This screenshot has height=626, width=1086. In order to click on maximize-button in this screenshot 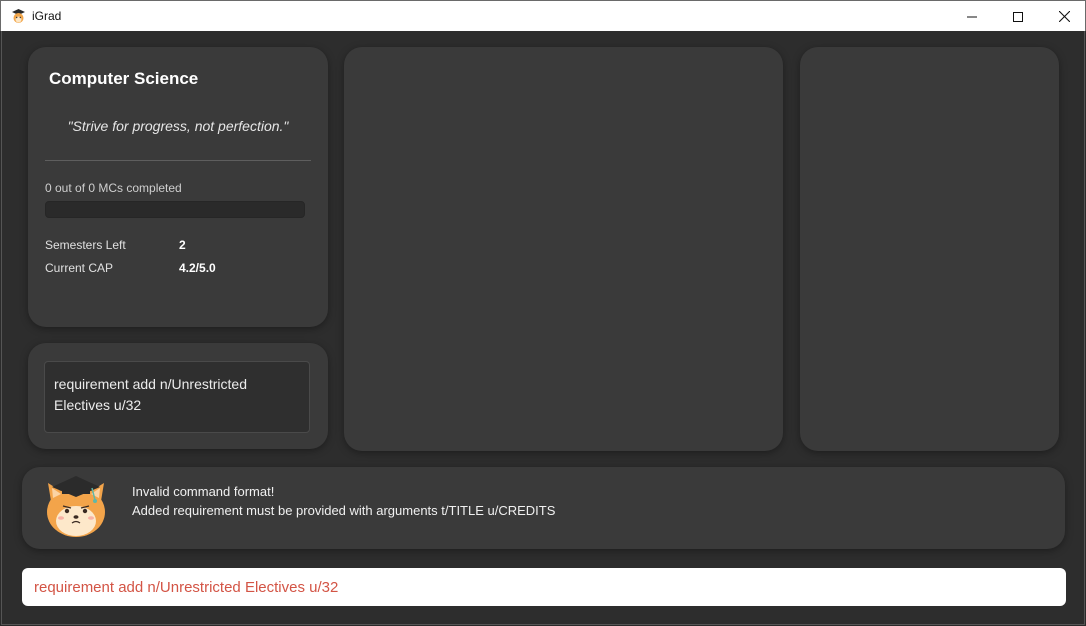, I will do `click(1018, 16)`.